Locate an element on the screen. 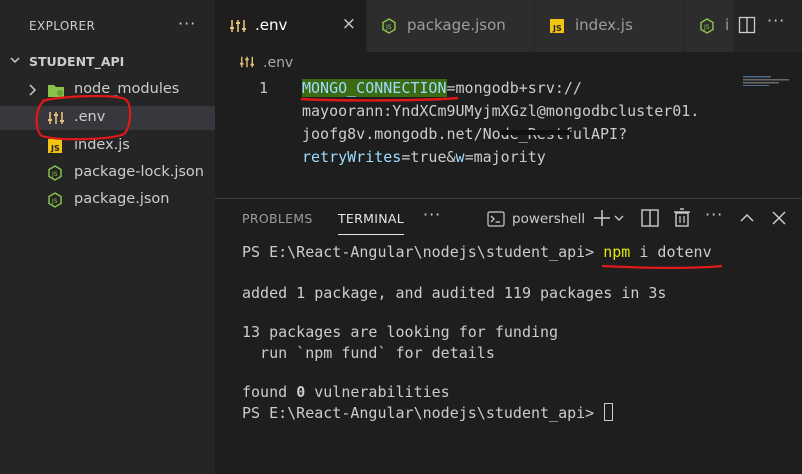  terminal-cursor is located at coordinates (609, 412).